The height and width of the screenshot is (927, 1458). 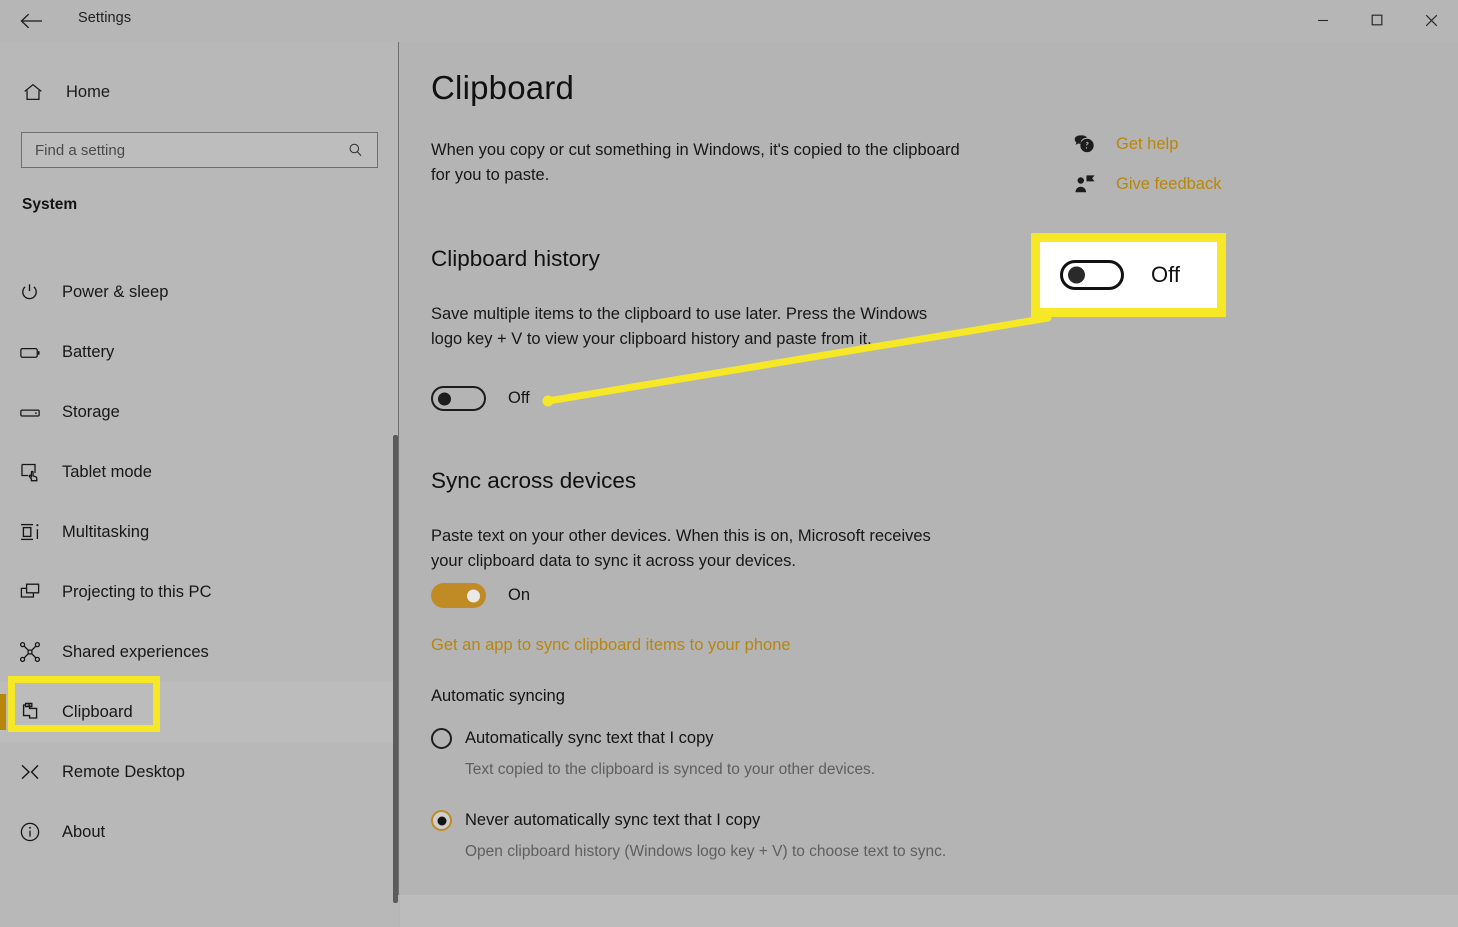 I want to click on help-links: Get help Give feedback, so click(x=1188, y=164).